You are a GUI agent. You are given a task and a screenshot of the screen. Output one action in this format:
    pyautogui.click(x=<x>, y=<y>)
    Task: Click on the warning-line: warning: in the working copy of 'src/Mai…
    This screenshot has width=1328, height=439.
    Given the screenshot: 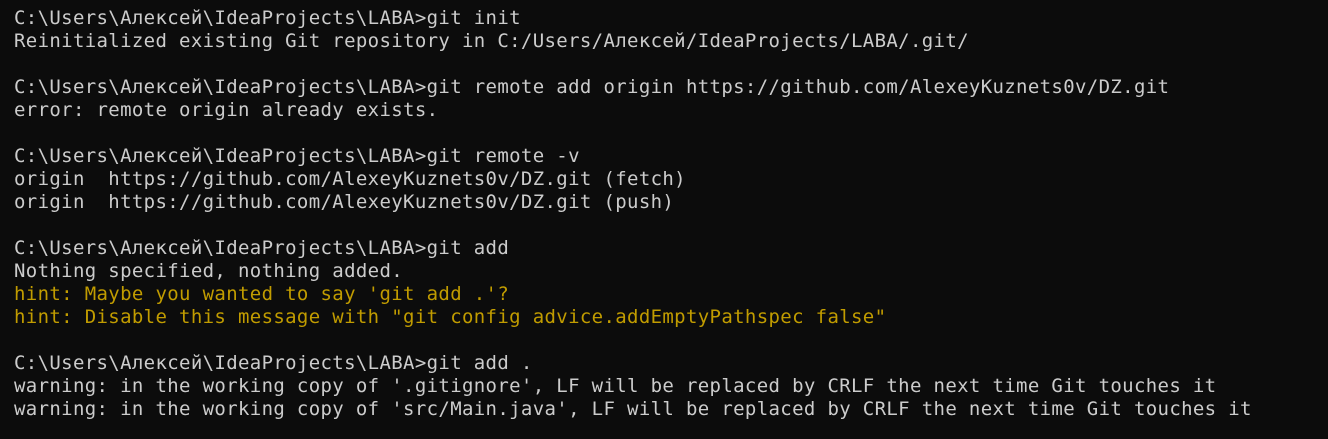 What is the action you would take?
    pyautogui.click(x=633, y=409)
    